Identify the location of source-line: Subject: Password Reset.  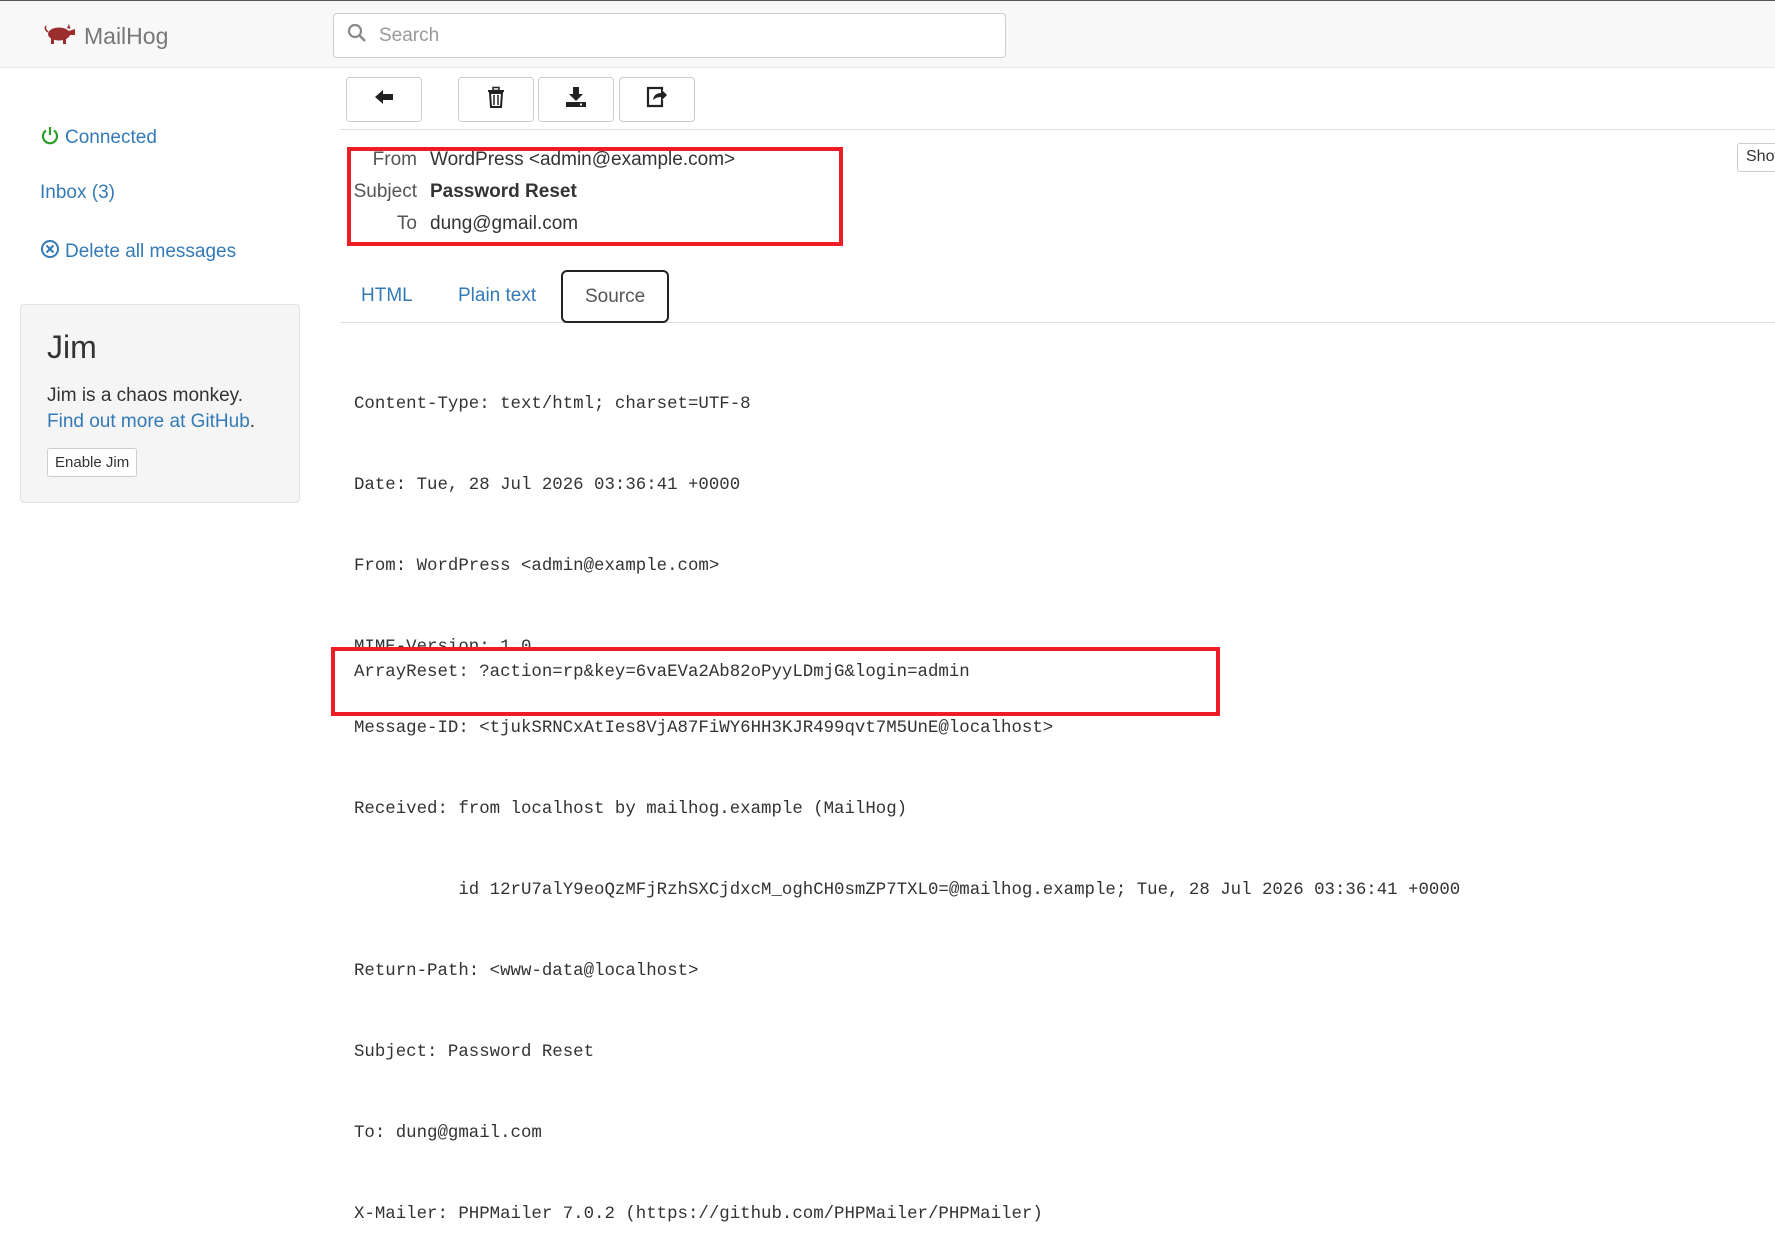
(474, 1052).